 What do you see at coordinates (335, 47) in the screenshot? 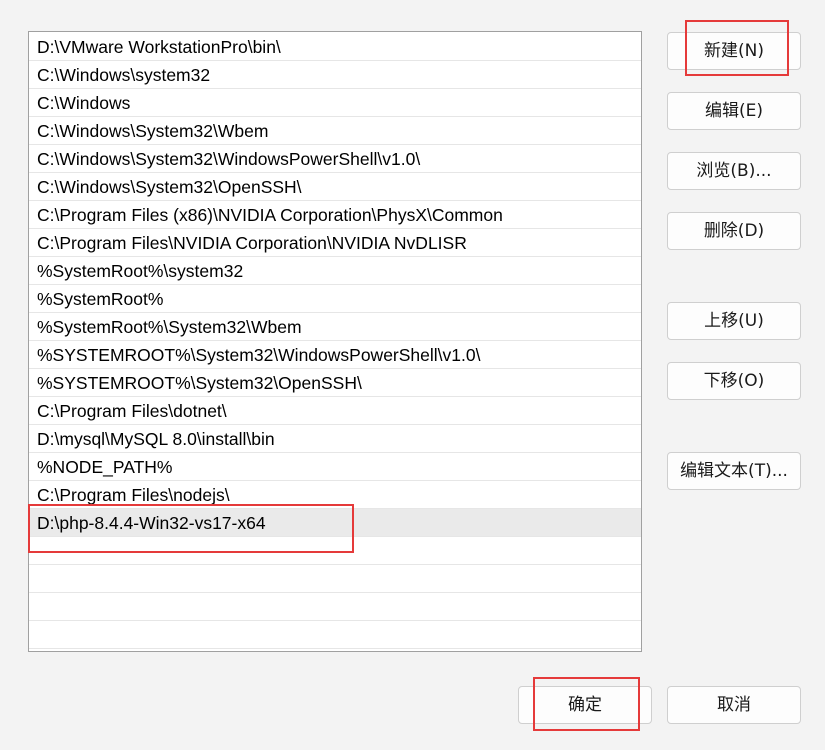
I see `path-list-item: D:\VMware WorkstationPro\bin\` at bounding box center [335, 47].